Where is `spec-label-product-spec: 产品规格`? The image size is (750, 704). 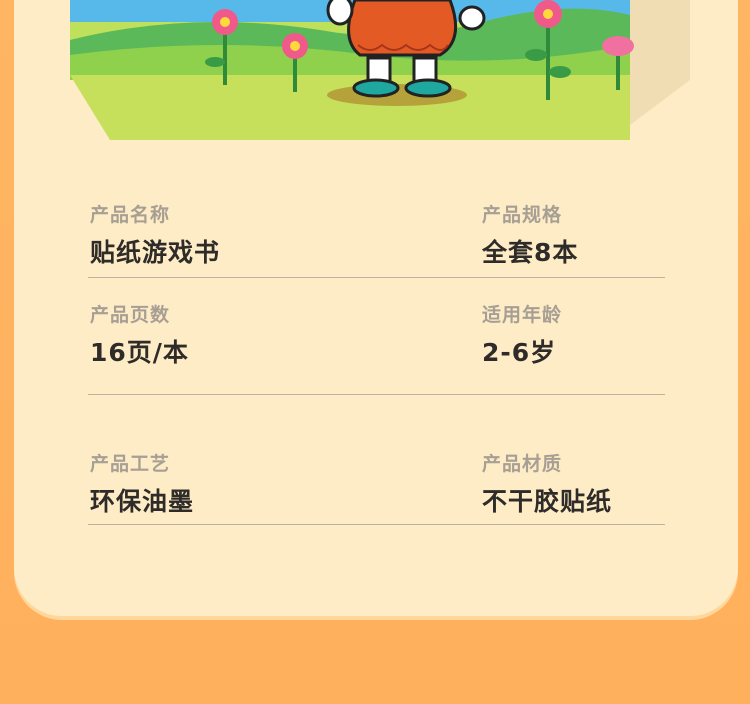
spec-label-product-spec: 产品规格 is located at coordinates (522, 215).